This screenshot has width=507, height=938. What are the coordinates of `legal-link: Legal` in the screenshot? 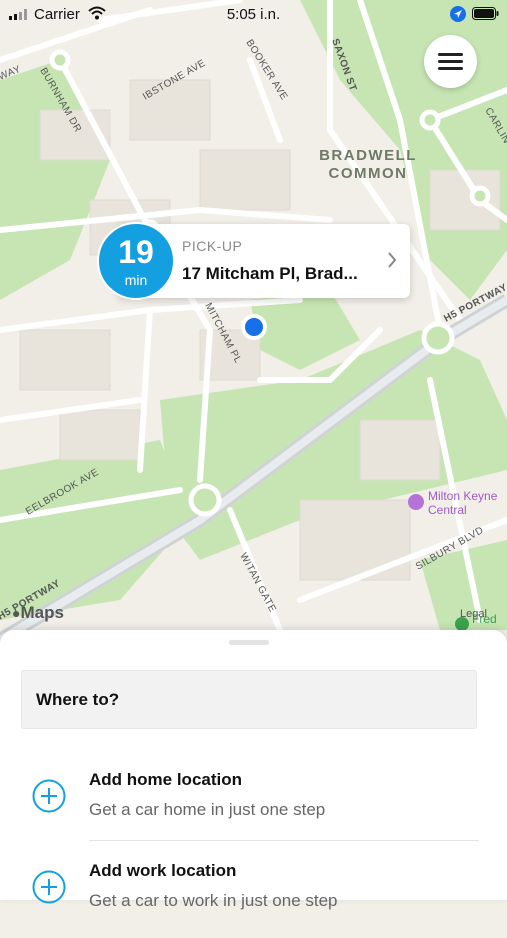 It's located at (473, 614).